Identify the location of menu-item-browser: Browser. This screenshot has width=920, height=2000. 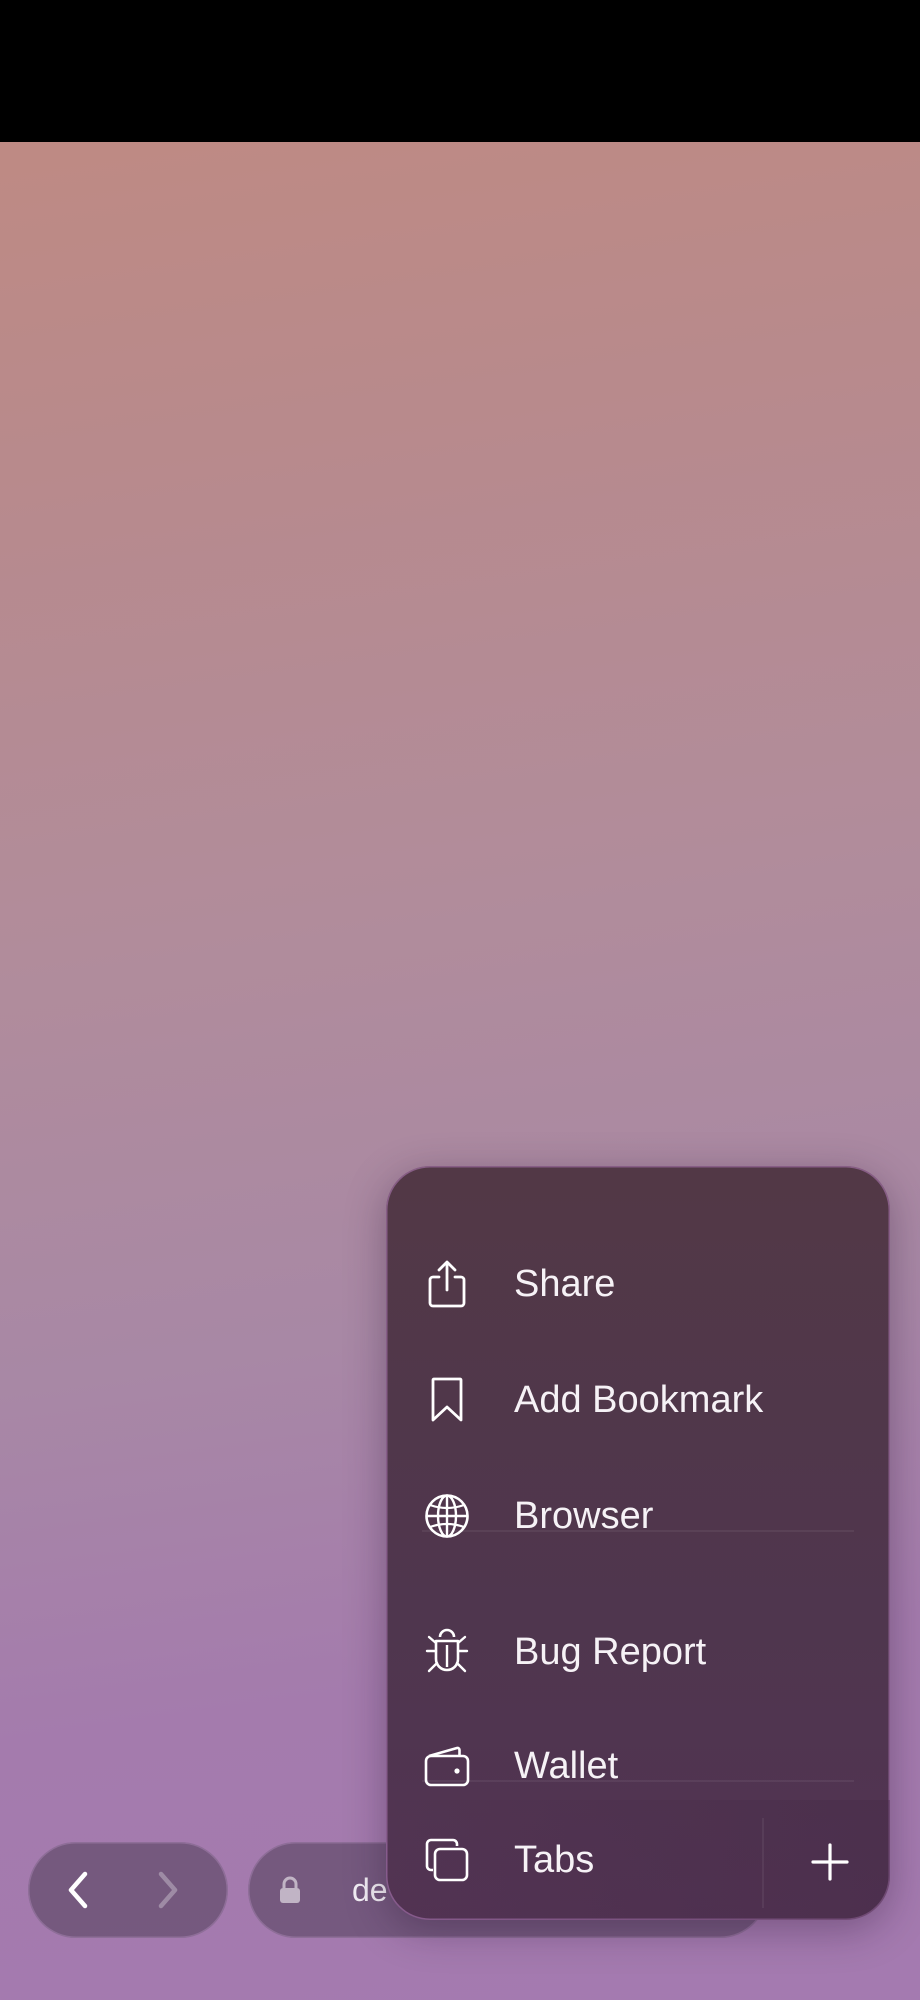
(638, 1516).